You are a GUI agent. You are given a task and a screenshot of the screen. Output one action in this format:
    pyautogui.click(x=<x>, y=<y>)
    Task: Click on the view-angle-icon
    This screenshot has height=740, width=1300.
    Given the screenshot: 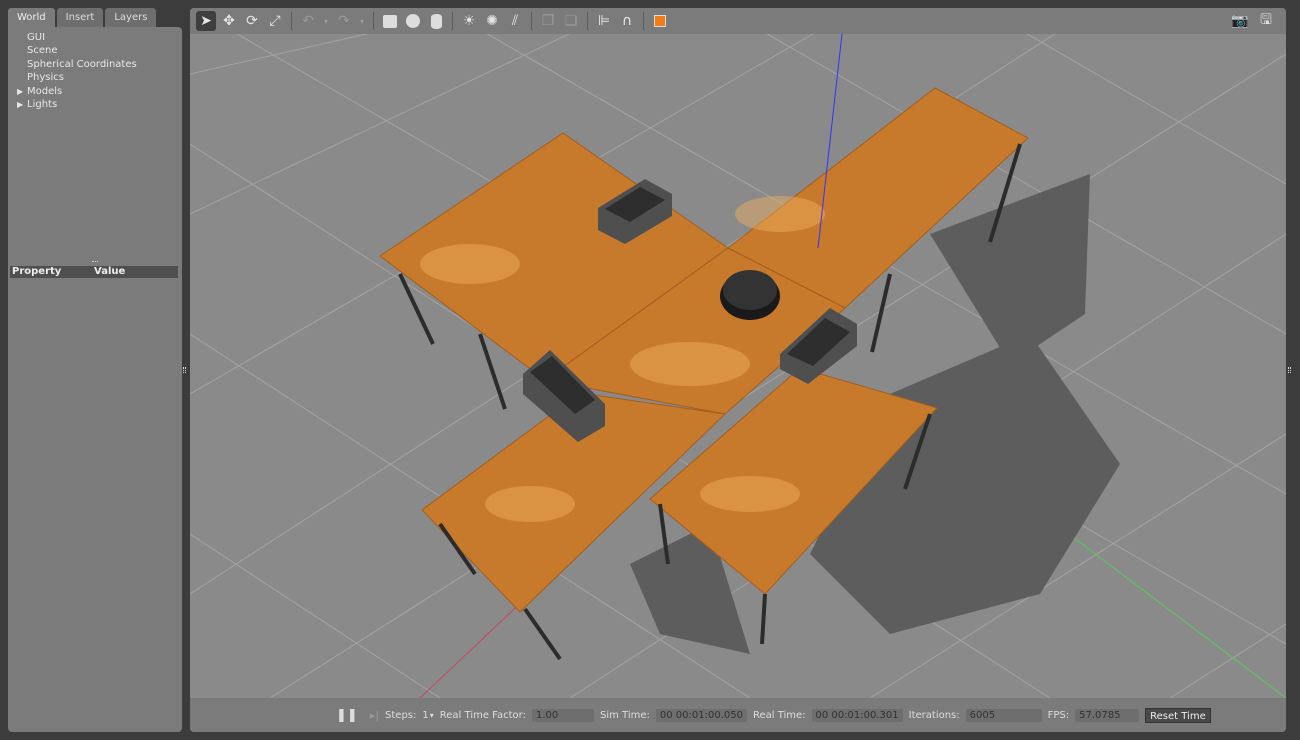 What is the action you would take?
    pyautogui.click(x=660, y=21)
    